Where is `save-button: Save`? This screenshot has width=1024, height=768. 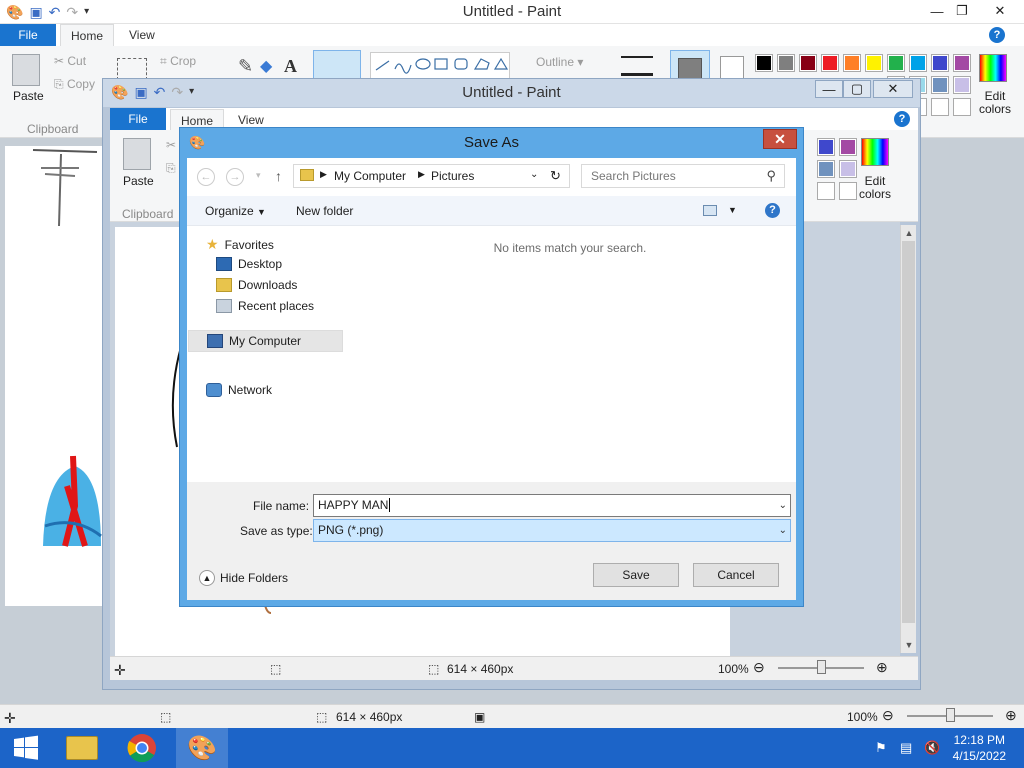 save-button: Save is located at coordinates (636, 575).